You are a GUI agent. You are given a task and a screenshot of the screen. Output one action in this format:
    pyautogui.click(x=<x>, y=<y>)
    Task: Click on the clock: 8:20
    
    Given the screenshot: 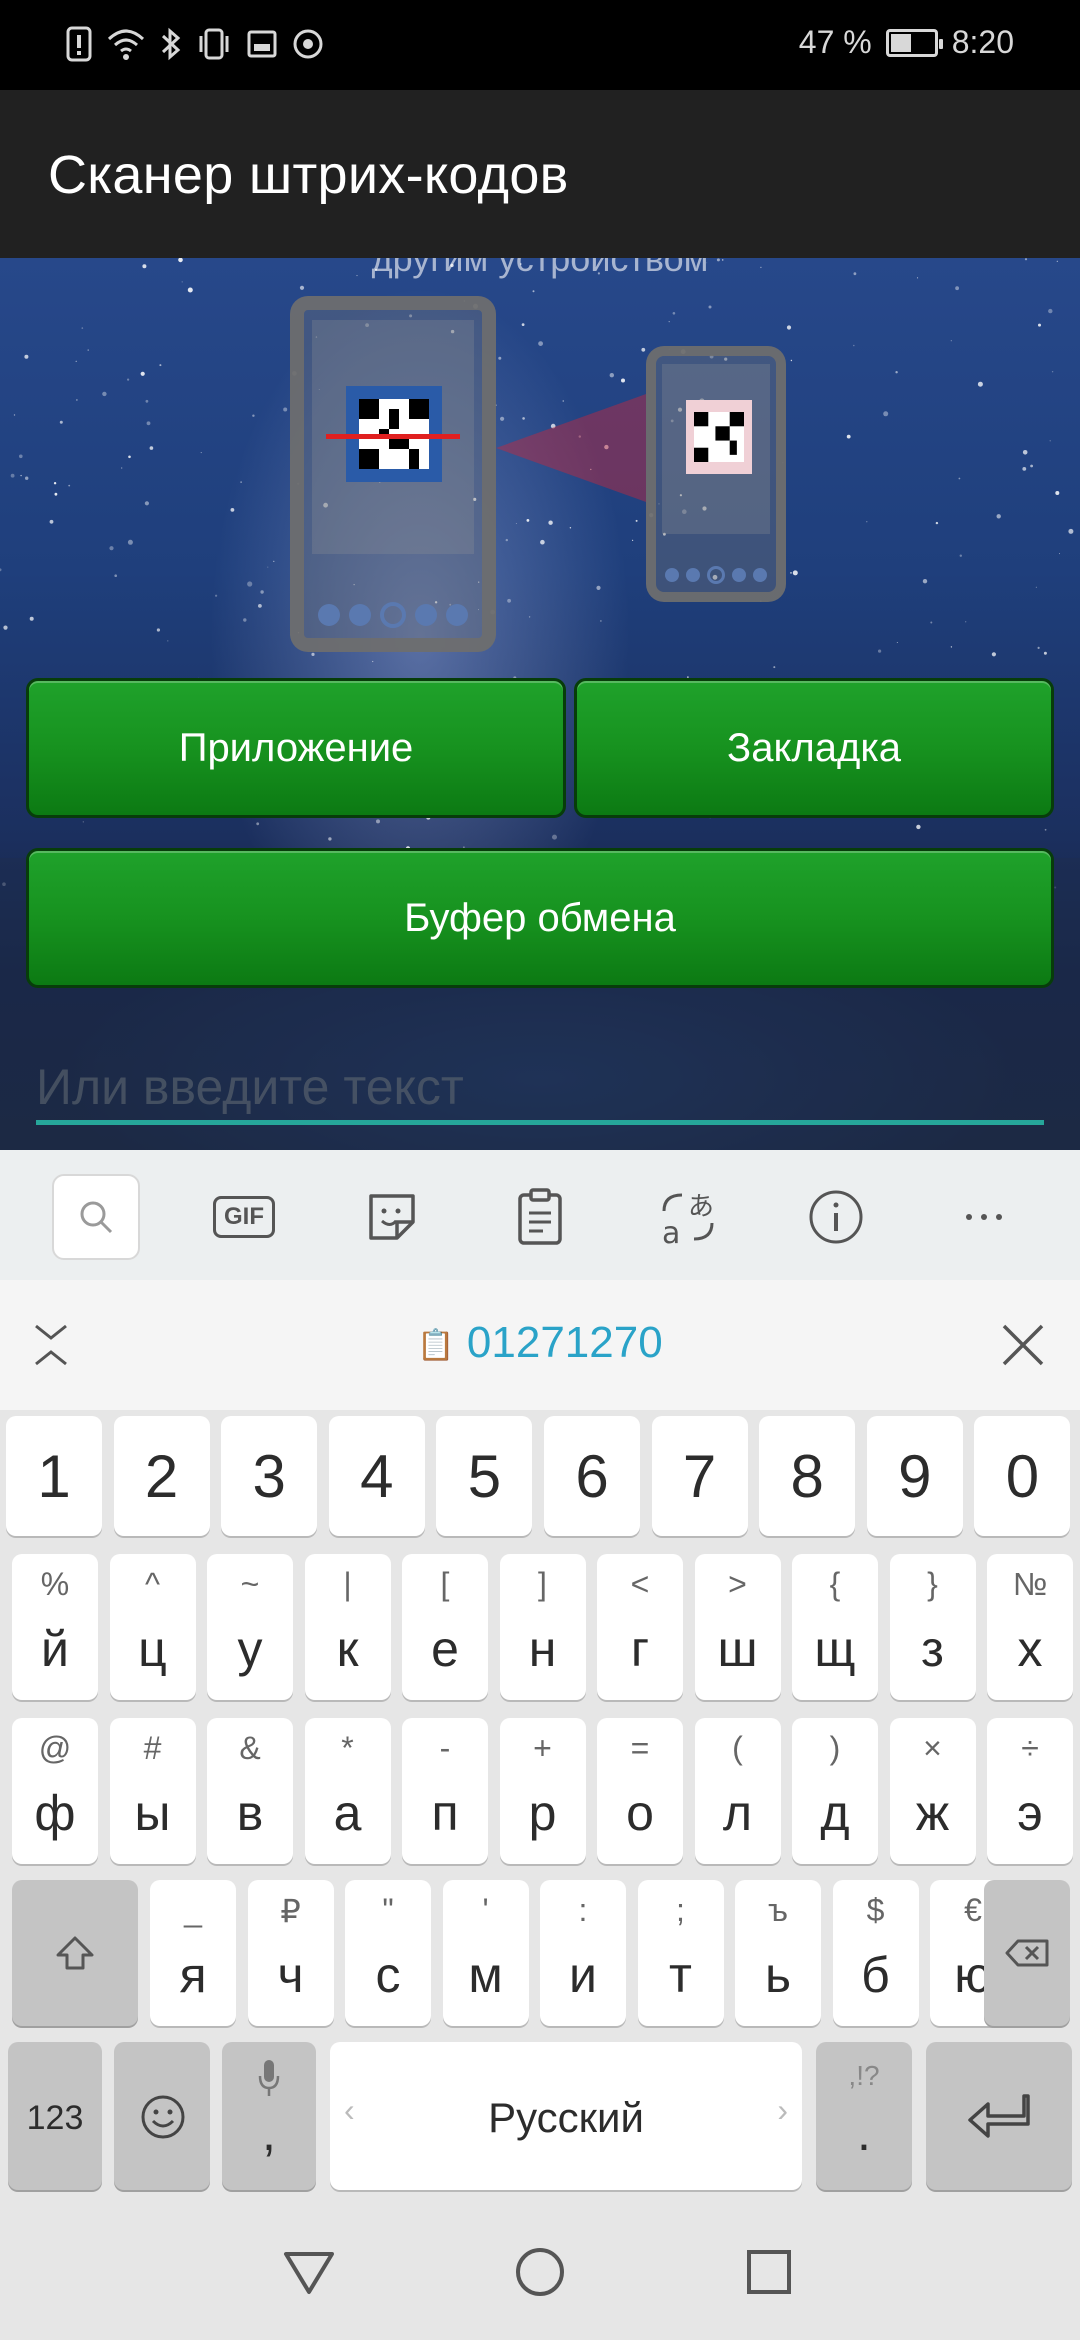 What is the action you would take?
    pyautogui.click(x=982, y=42)
    